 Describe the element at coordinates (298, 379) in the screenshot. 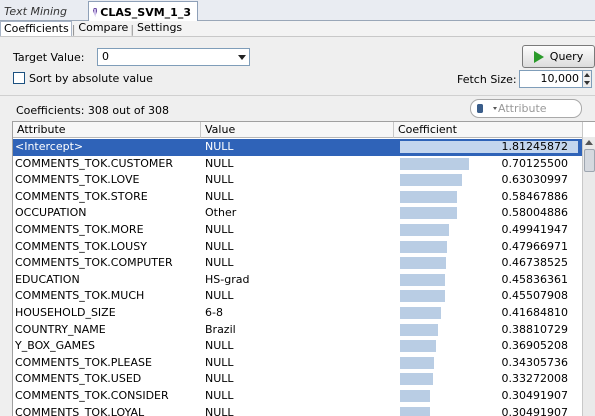

I see `table-row: COMMENTS_TOK.USED NULL 0.33272008` at that location.